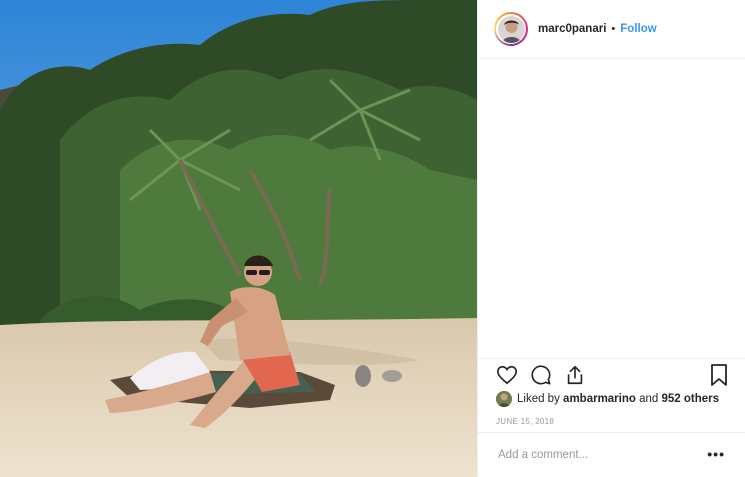 The image size is (745, 477). I want to click on heart-icon, so click(507, 375).